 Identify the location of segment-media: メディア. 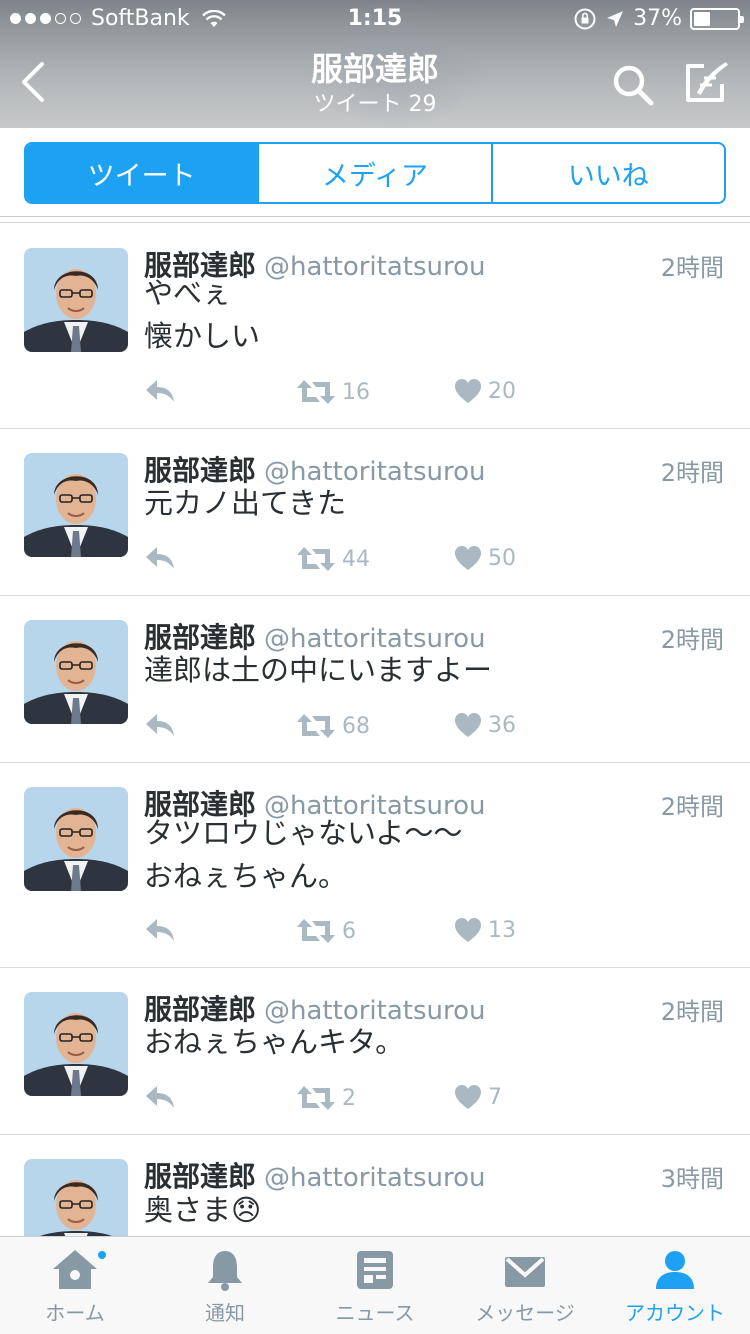
(373, 173).